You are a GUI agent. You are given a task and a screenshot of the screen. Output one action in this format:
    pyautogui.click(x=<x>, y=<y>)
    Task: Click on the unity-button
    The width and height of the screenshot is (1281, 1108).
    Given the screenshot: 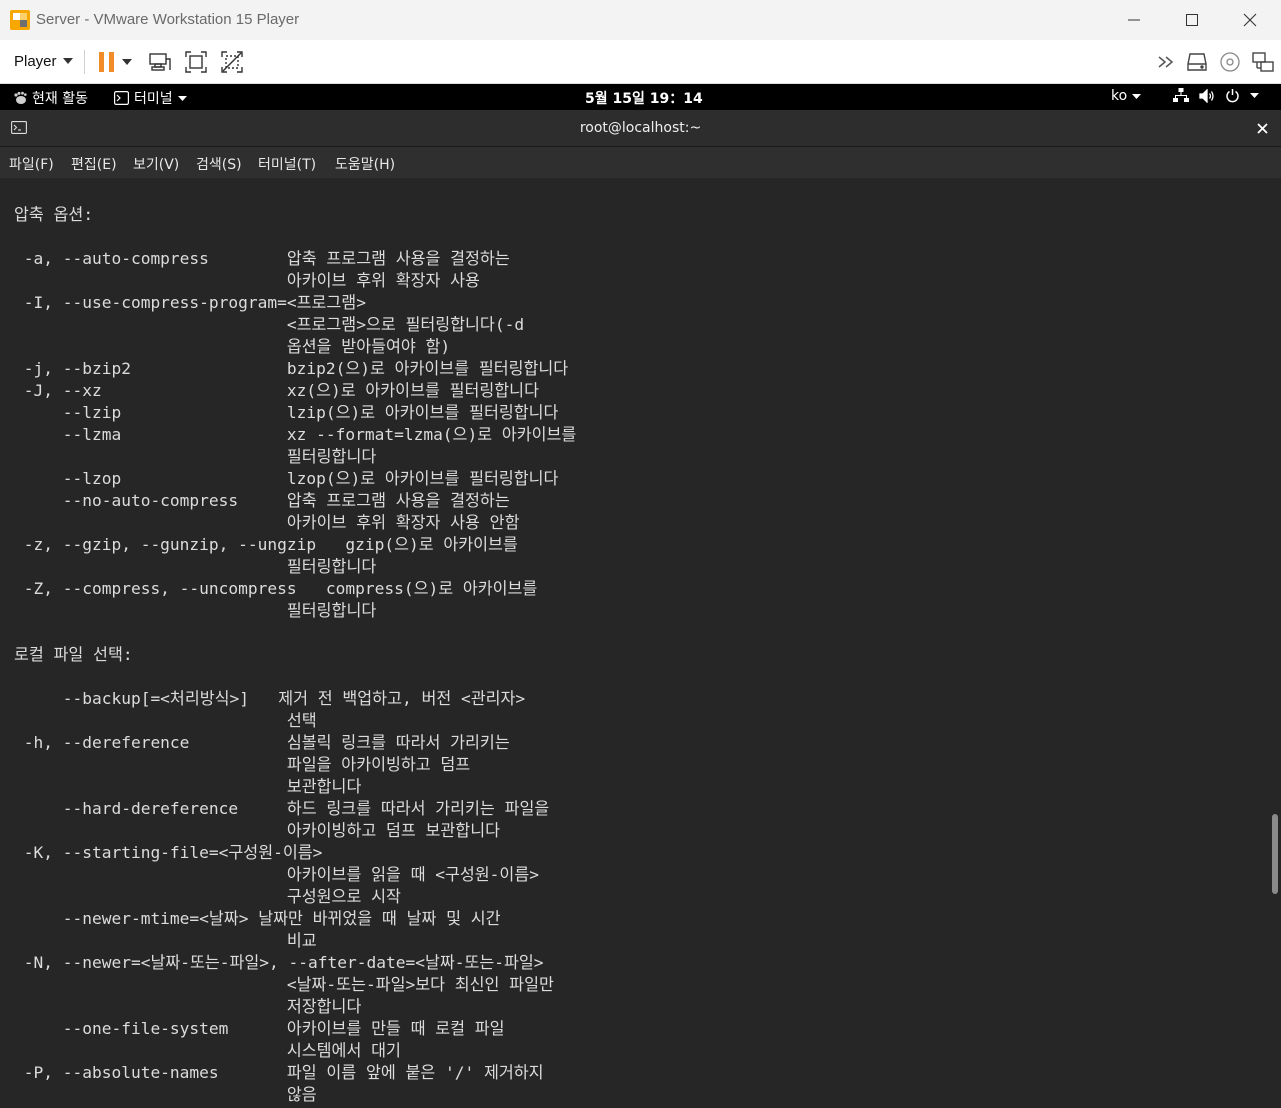 What is the action you would take?
    pyautogui.click(x=232, y=62)
    